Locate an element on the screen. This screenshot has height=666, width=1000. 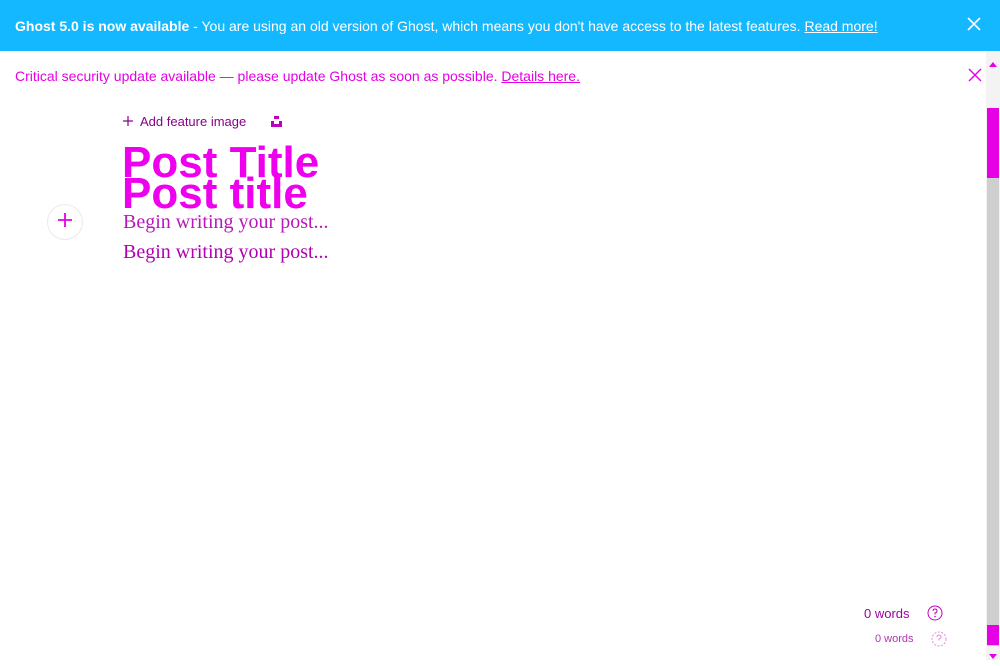
scroll-thumb is located at coordinates (993, 143).